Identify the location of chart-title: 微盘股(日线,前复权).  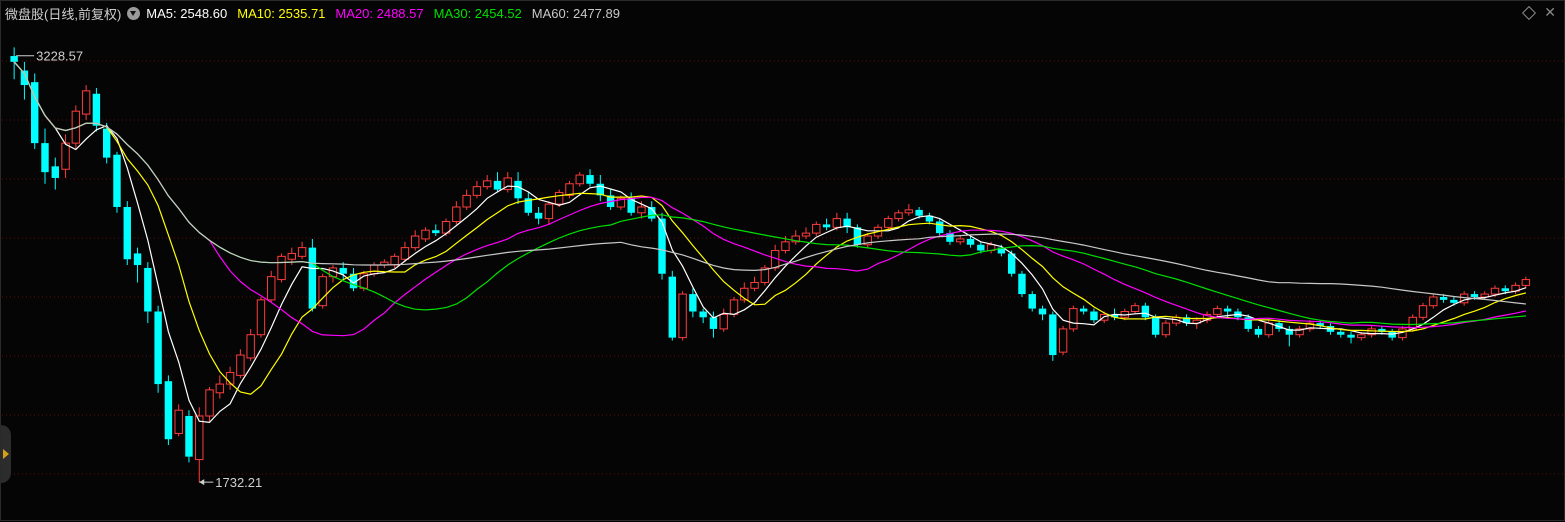
(63, 14).